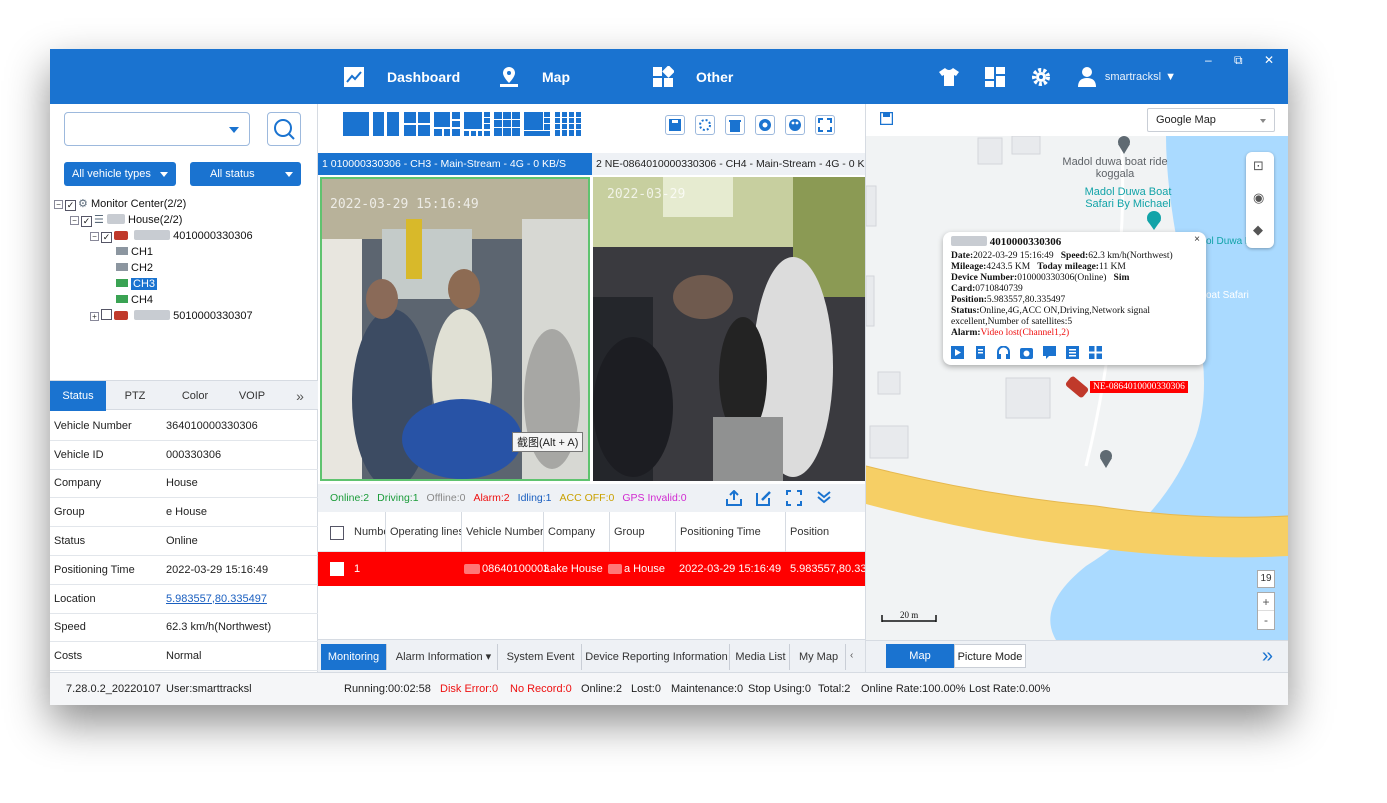 The image size is (1387, 803). I want to click on expand-icon, so click(794, 499).